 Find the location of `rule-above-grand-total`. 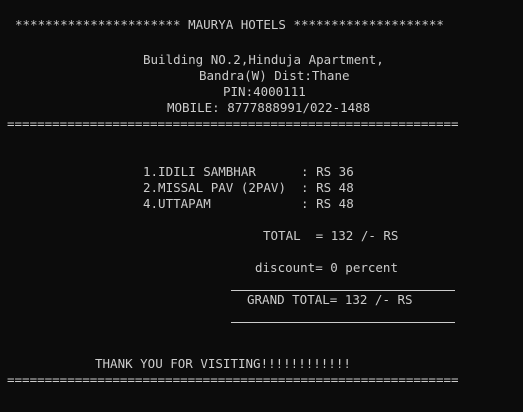

rule-above-grand-total is located at coordinates (343, 290).